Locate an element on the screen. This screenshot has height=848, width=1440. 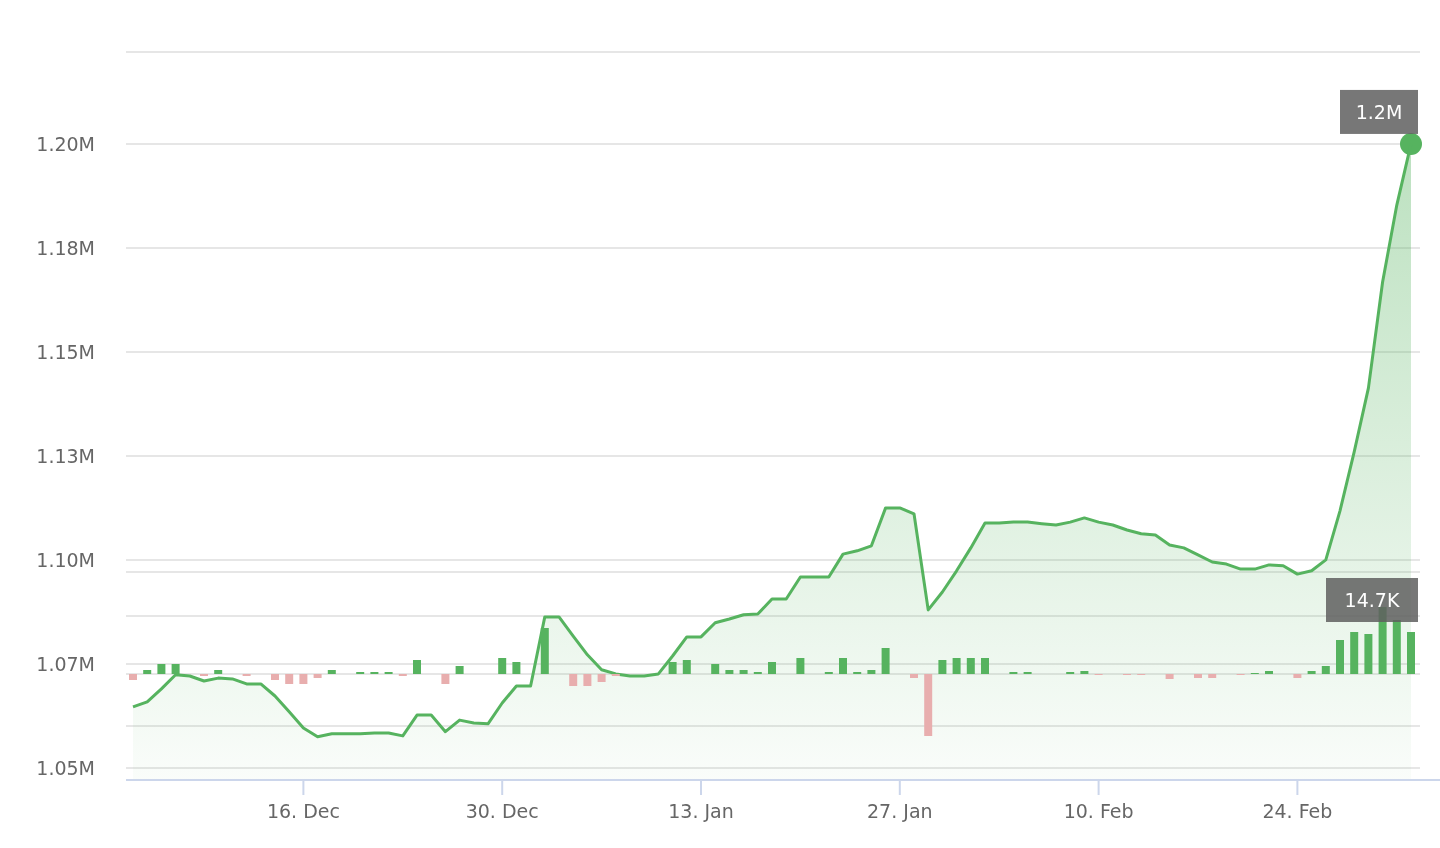
x-tick-label: 13. Jan is located at coordinates (701, 811).